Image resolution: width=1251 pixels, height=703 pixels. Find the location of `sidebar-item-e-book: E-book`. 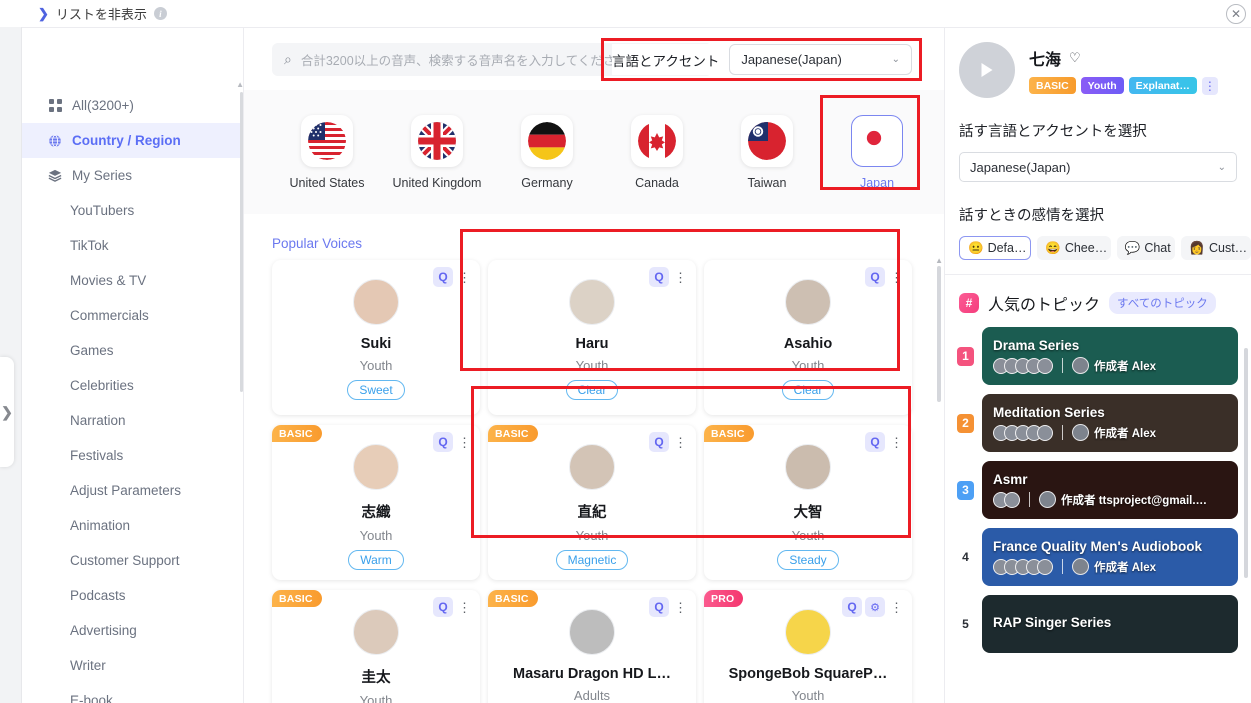

sidebar-item-e-book: E-book is located at coordinates (132, 693).